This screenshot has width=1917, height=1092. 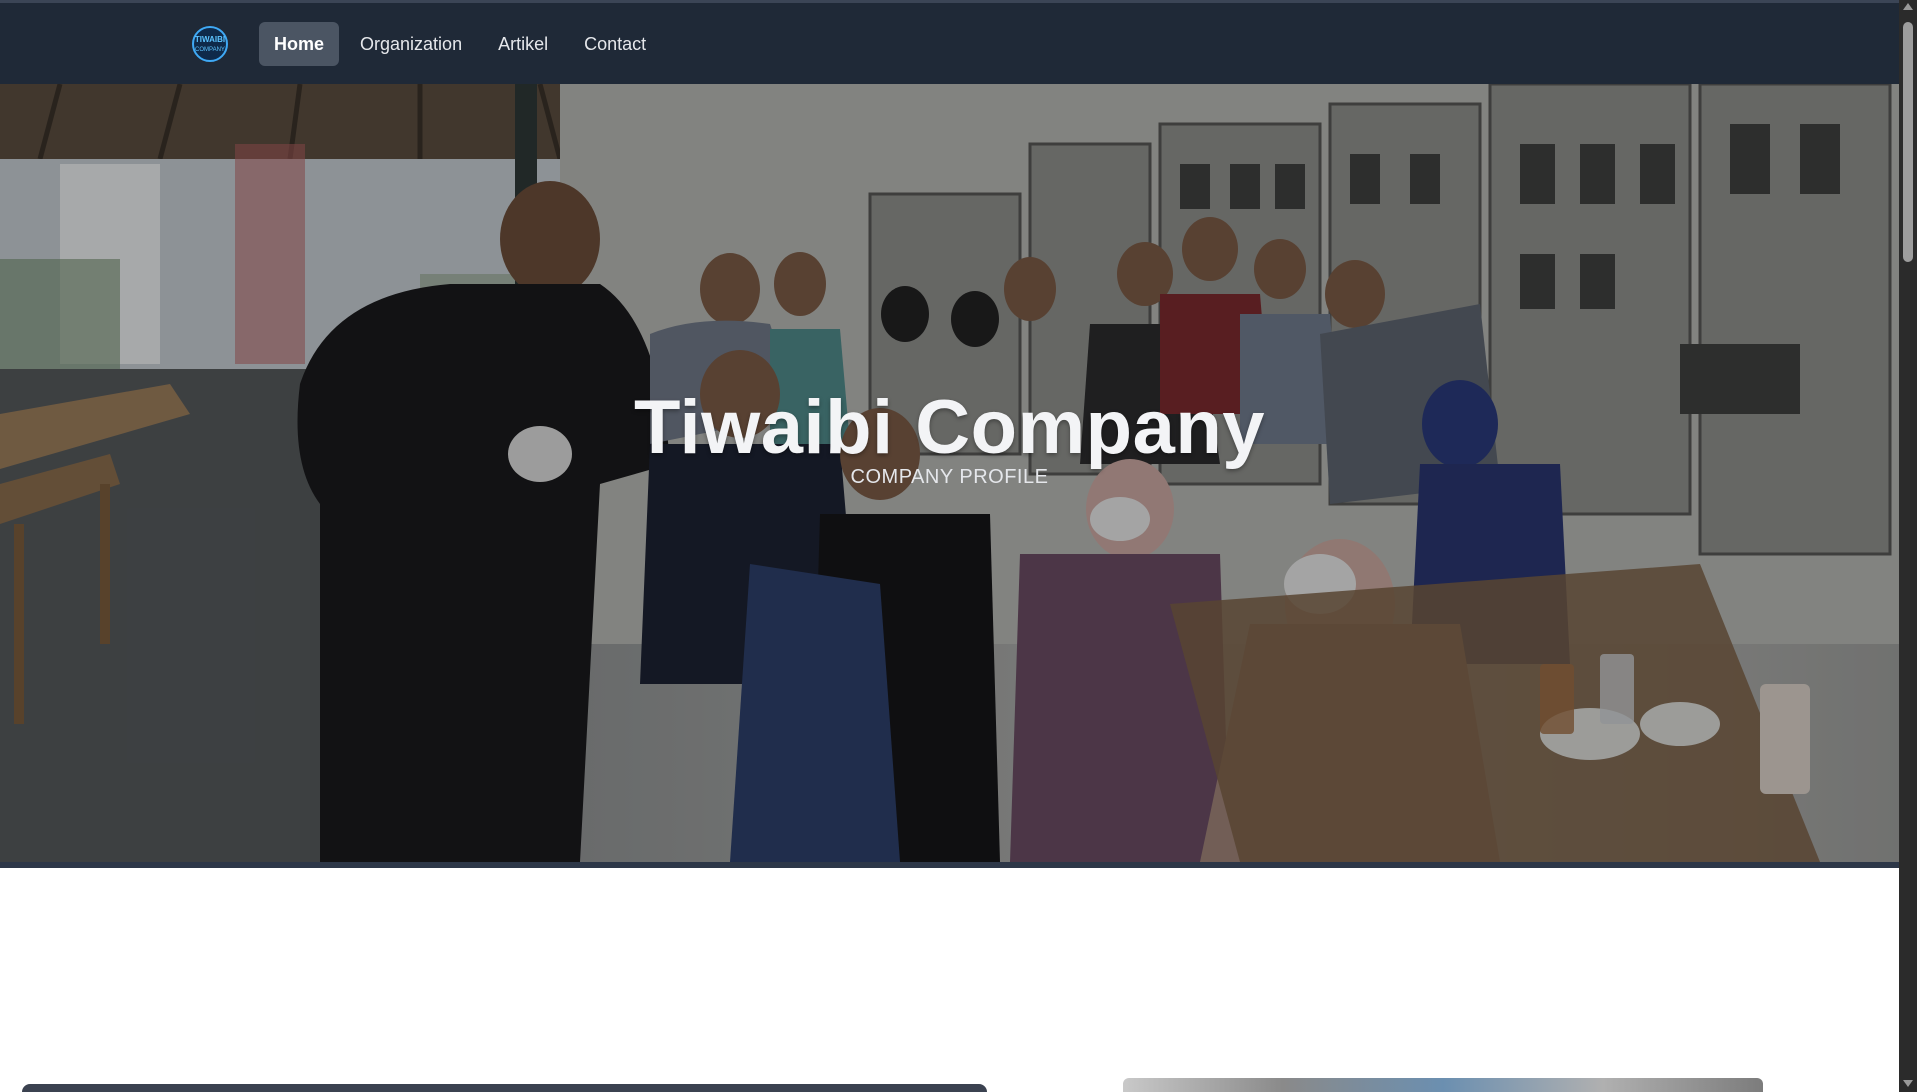 I want to click on nav-menu: Home Organization Artikel Contact, so click(x=460, y=44).